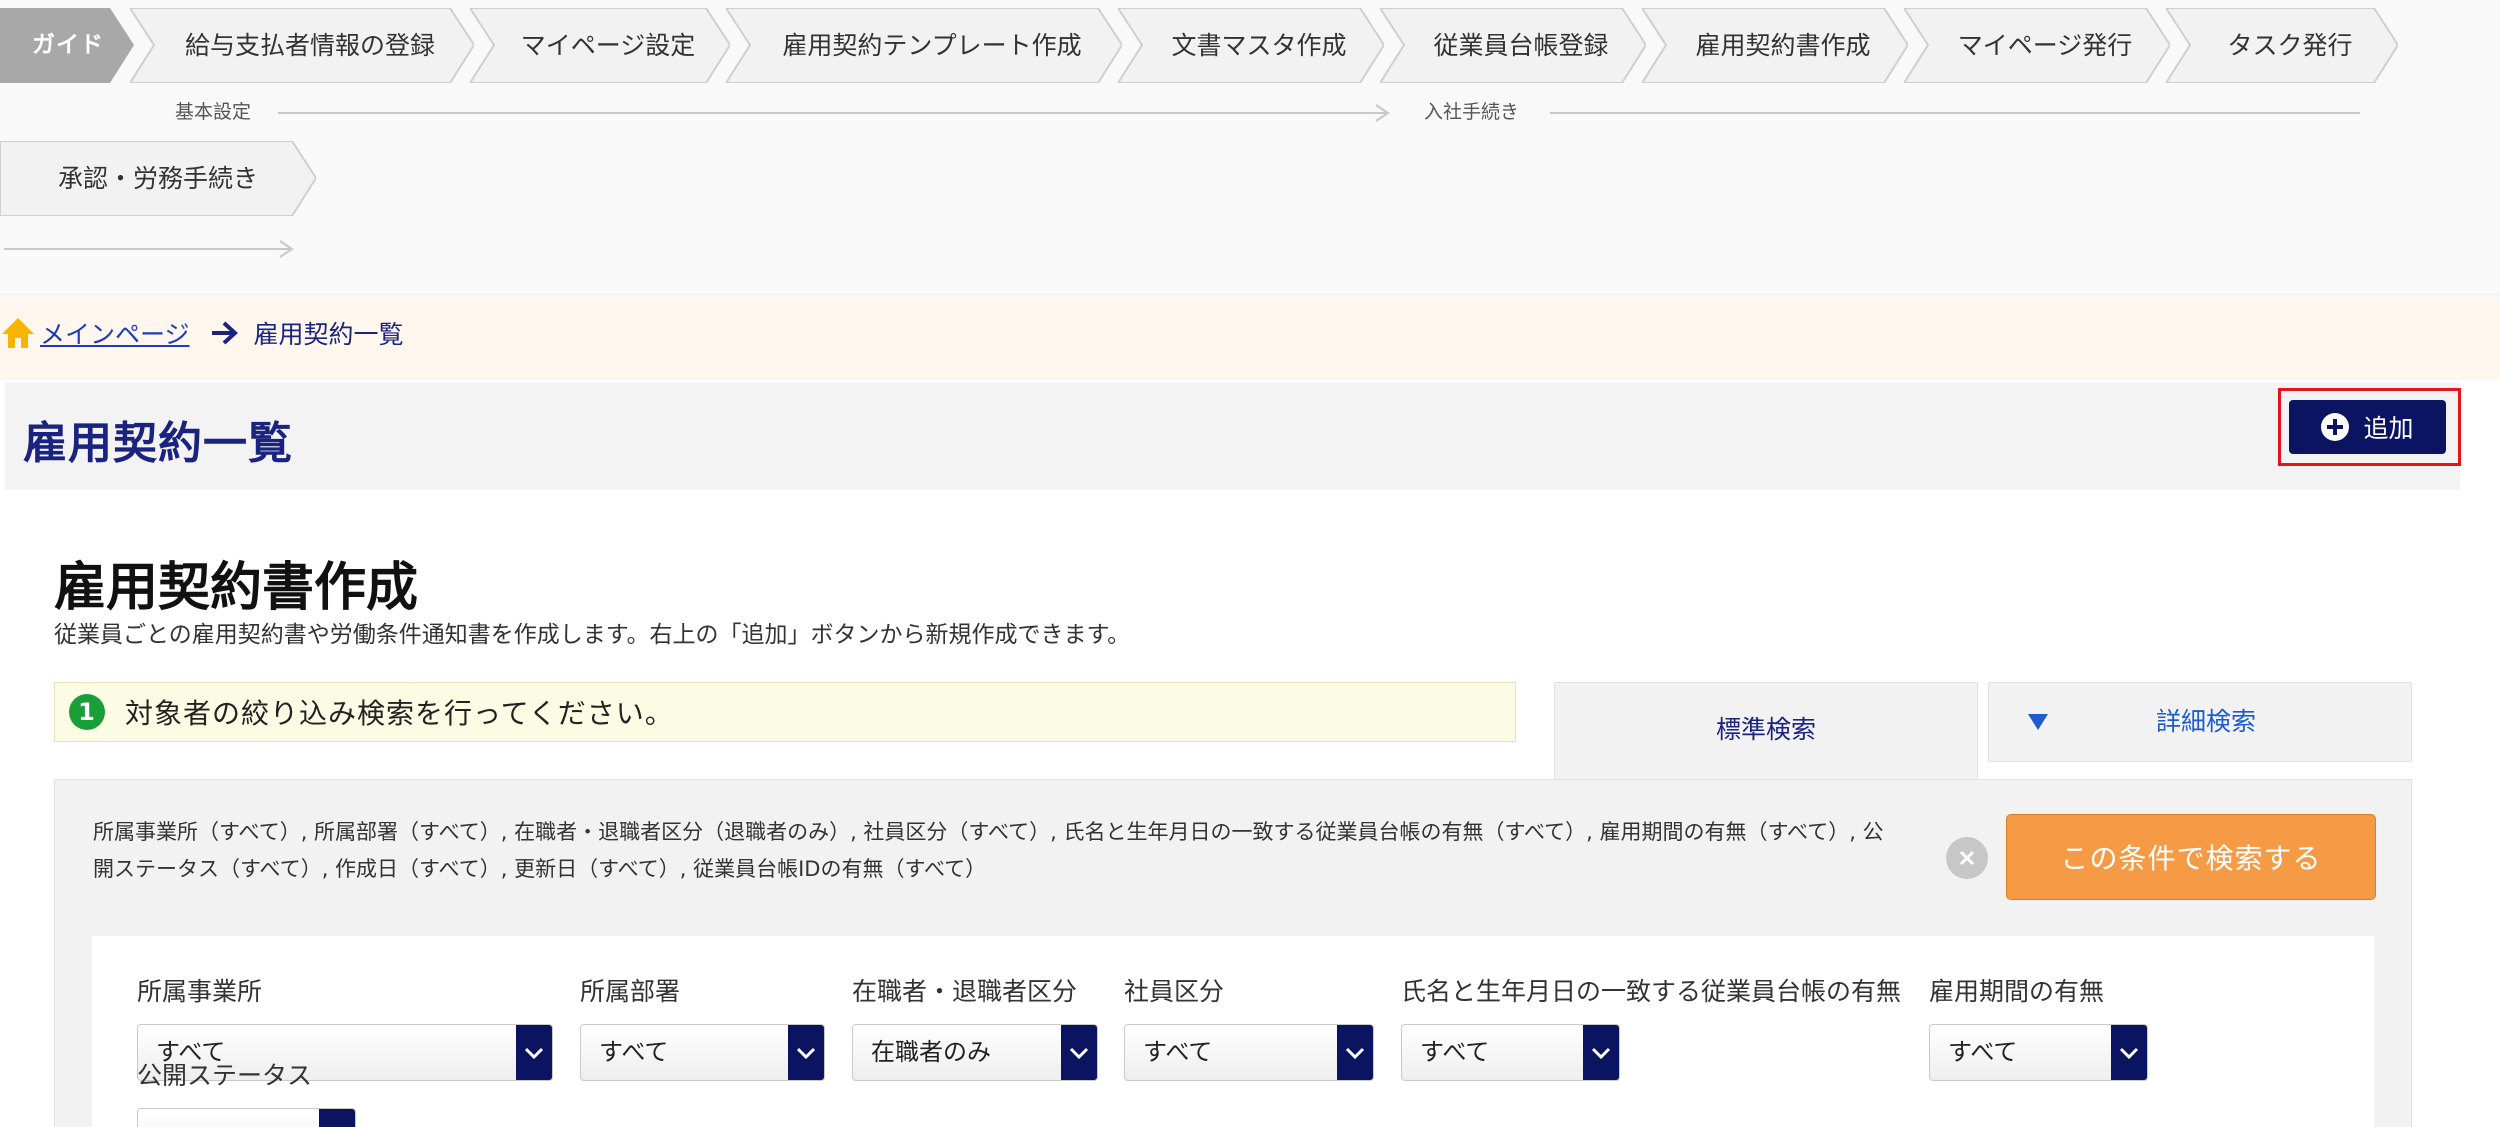 This screenshot has height=1127, width=2500. I want to click on guide-step-employee-ledger: 従業員台帳登録, so click(1513, 45).